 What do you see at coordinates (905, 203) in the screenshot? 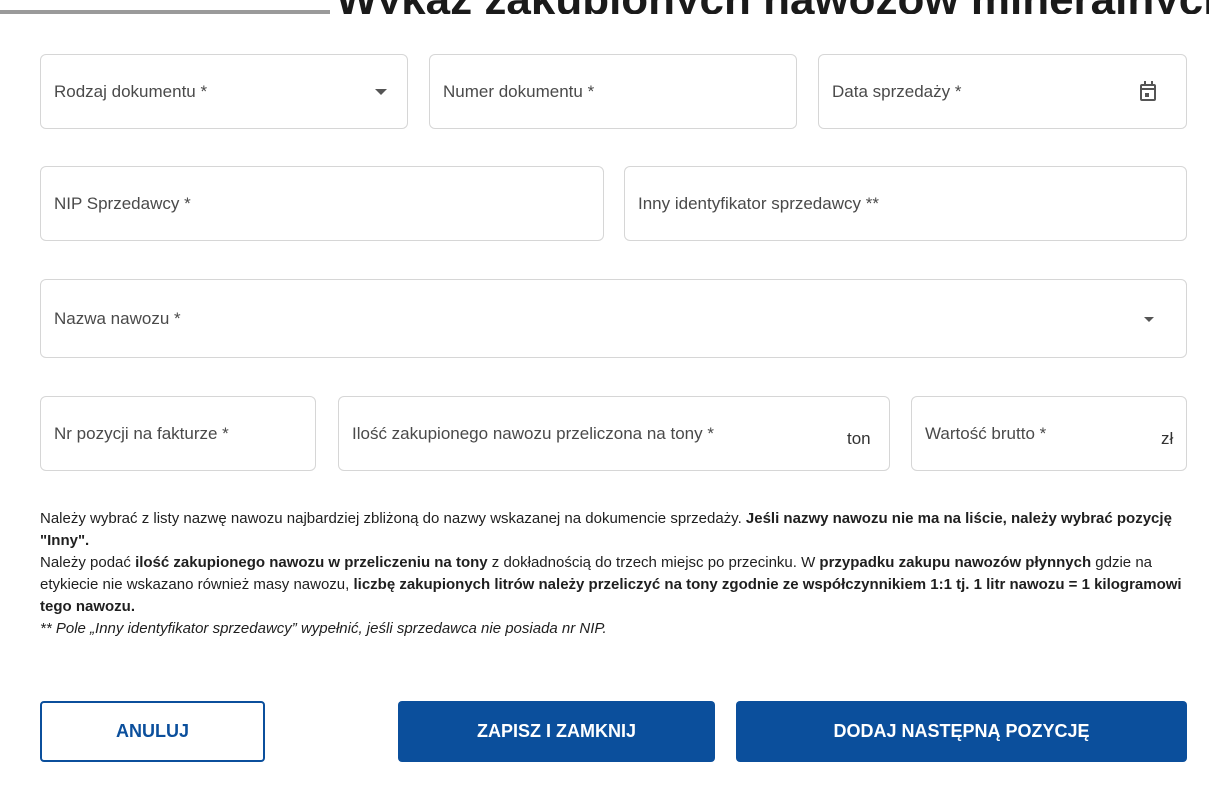
I see `seller-other-id-input: Inny identyfikator sprzedawcy **` at bounding box center [905, 203].